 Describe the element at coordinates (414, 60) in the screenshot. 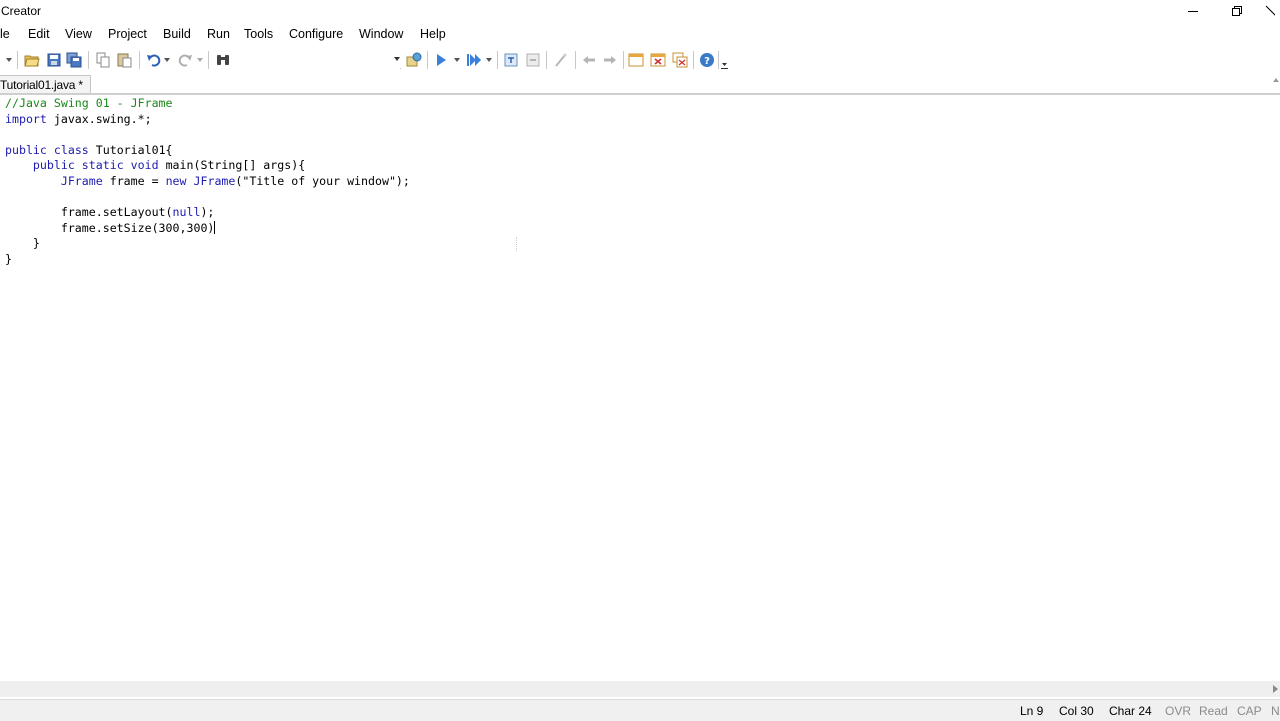

I see `class-icon` at that location.